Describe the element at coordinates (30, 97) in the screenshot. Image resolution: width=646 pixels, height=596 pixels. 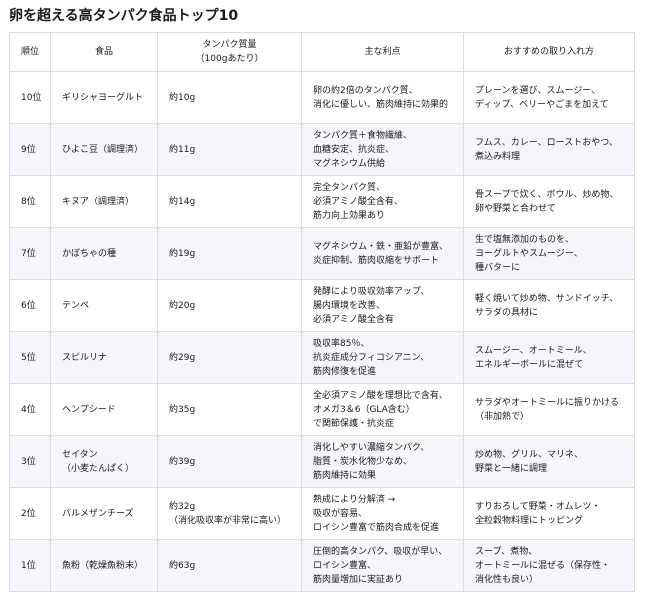
I see `cell-rank: 10位` at that location.